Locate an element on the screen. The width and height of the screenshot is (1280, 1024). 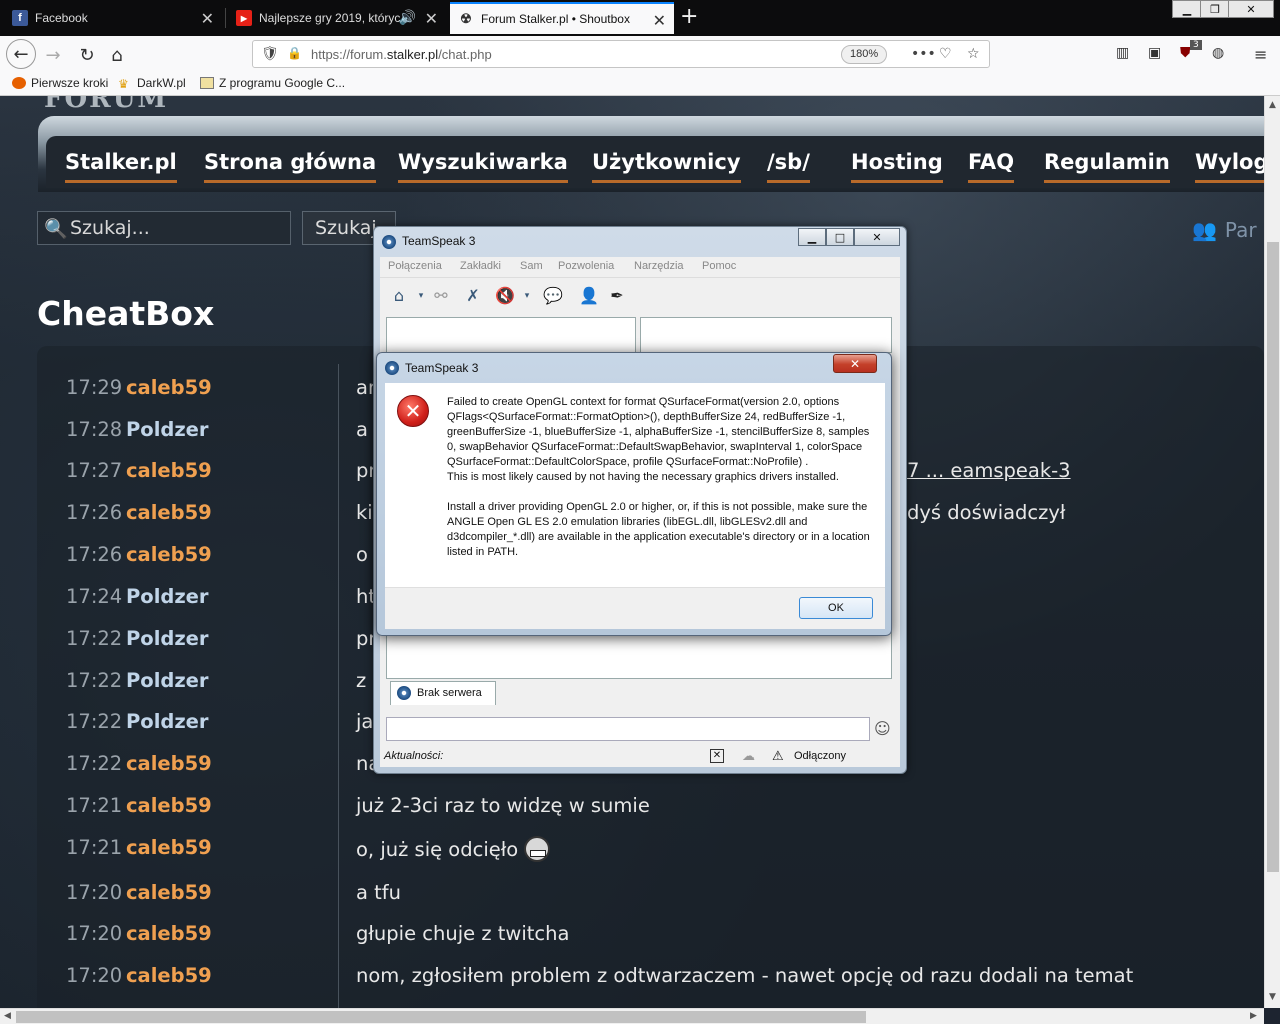
reload-button: ↻ is located at coordinates (87, 55).